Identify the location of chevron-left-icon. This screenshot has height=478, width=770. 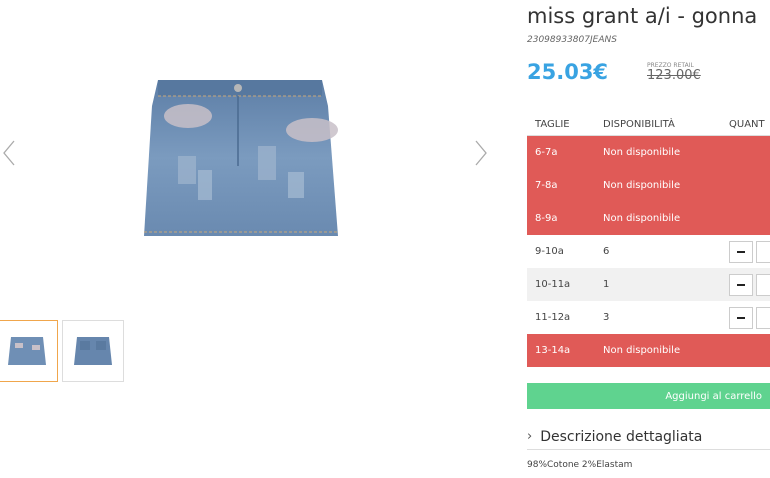
(9, 153).